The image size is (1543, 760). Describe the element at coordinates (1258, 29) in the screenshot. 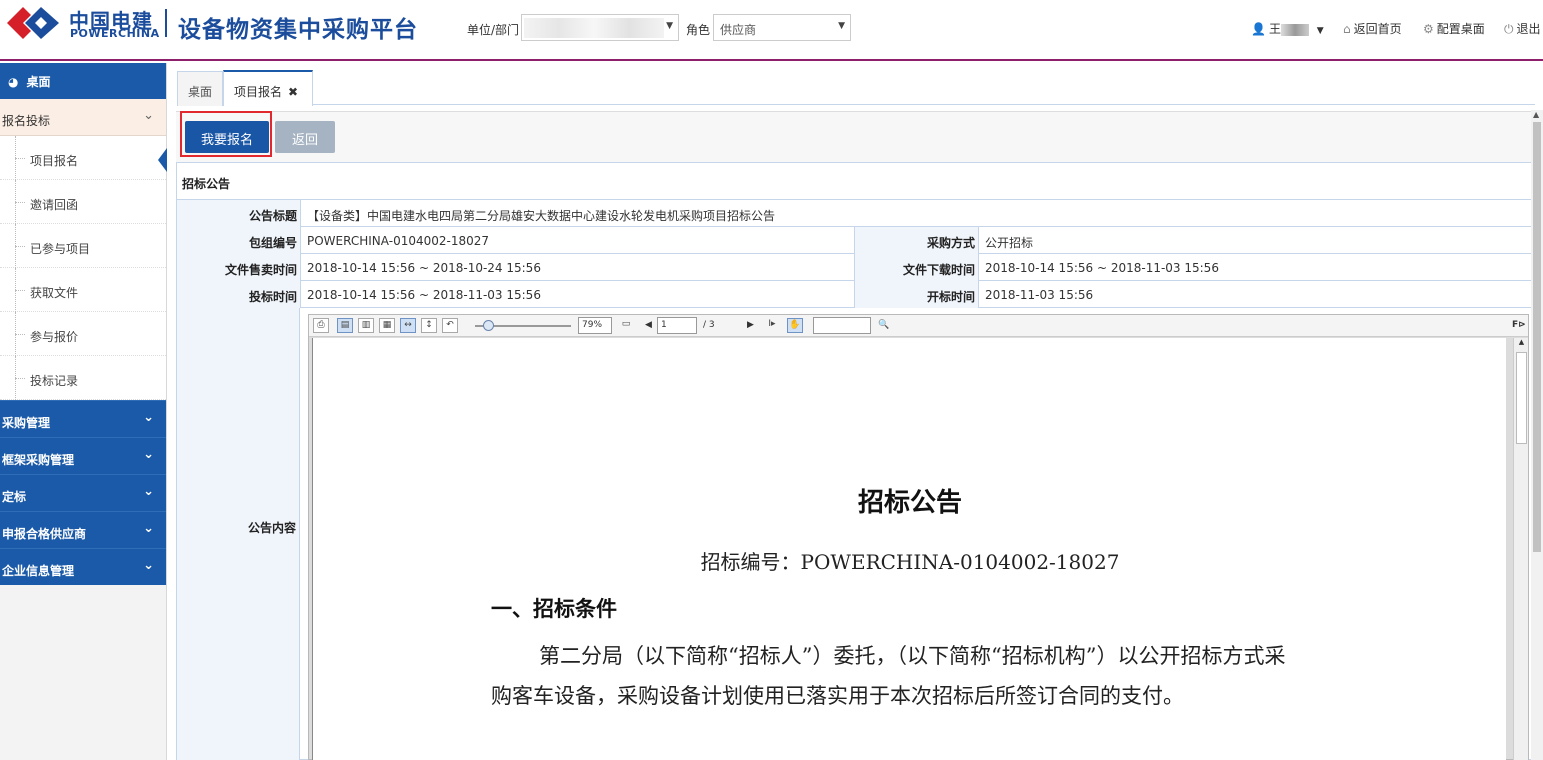

I see `user-icon: 👤` at that location.